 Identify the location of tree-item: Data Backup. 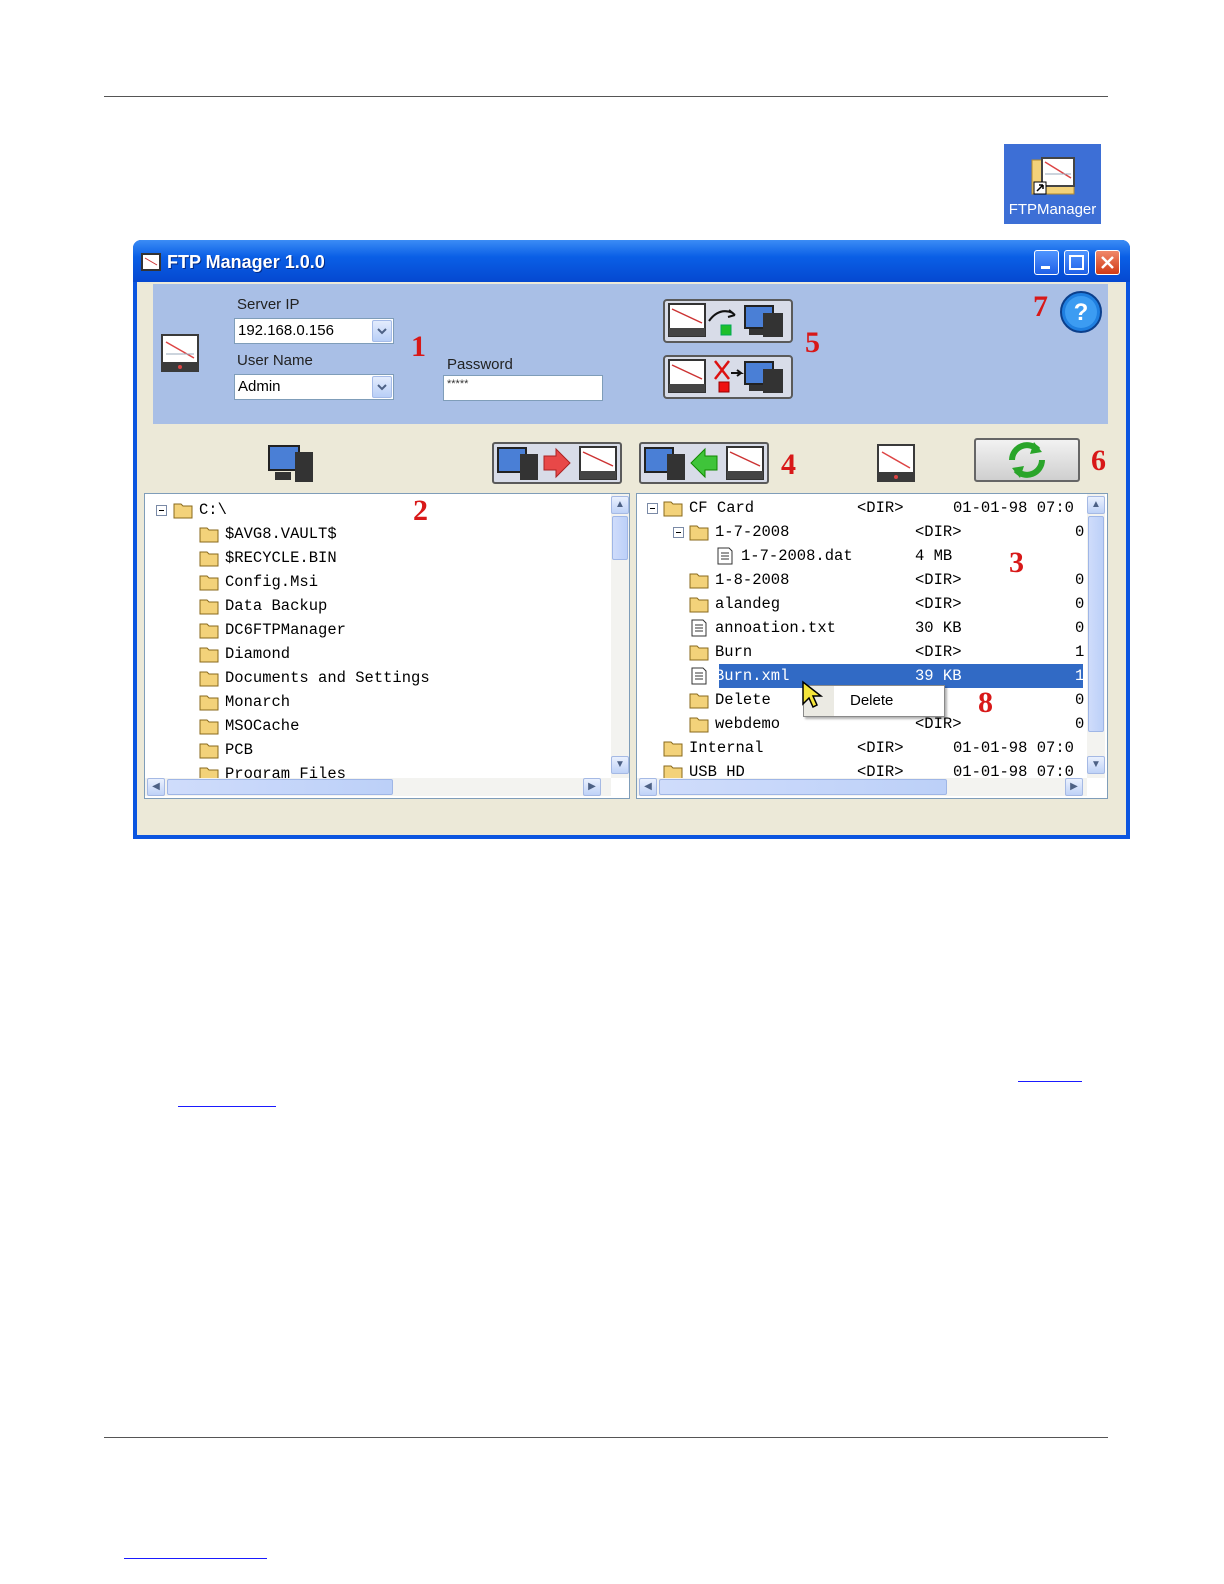
(399, 606).